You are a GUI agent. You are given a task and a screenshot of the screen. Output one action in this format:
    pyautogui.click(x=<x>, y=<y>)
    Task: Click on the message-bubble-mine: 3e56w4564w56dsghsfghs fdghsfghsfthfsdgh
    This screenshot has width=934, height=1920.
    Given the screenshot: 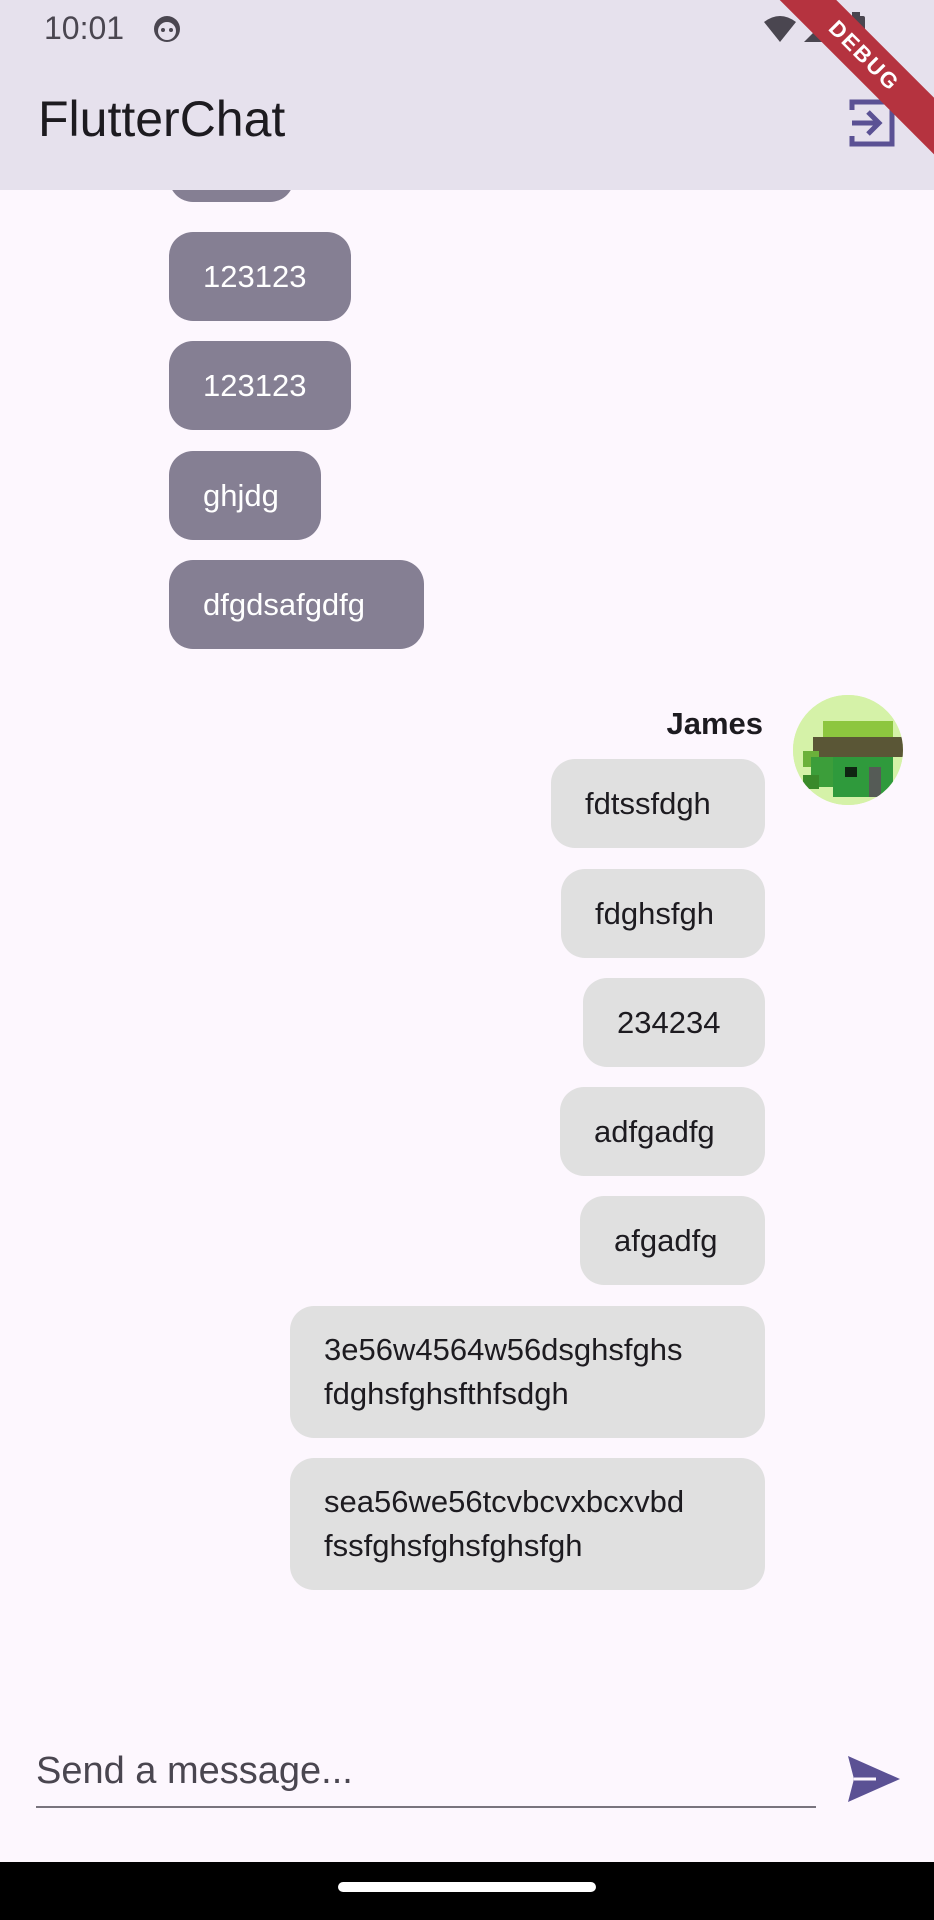 What is the action you would take?
    pyautogui.click(x=527, y=1372)
    